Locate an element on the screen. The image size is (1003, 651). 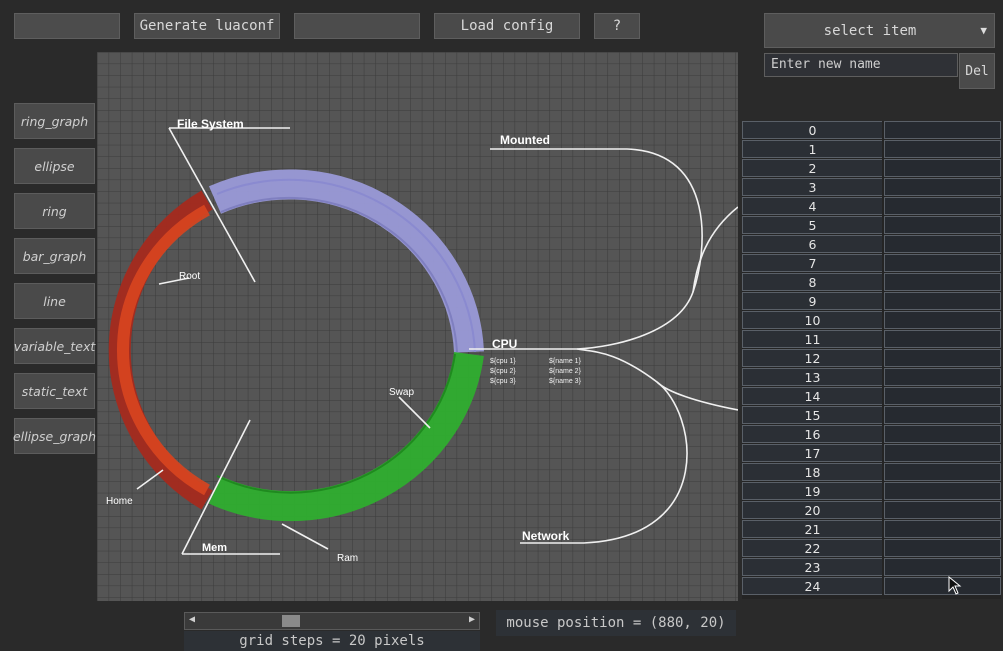
net-line-2: ${name 2} is located at coordinates (565, 371).